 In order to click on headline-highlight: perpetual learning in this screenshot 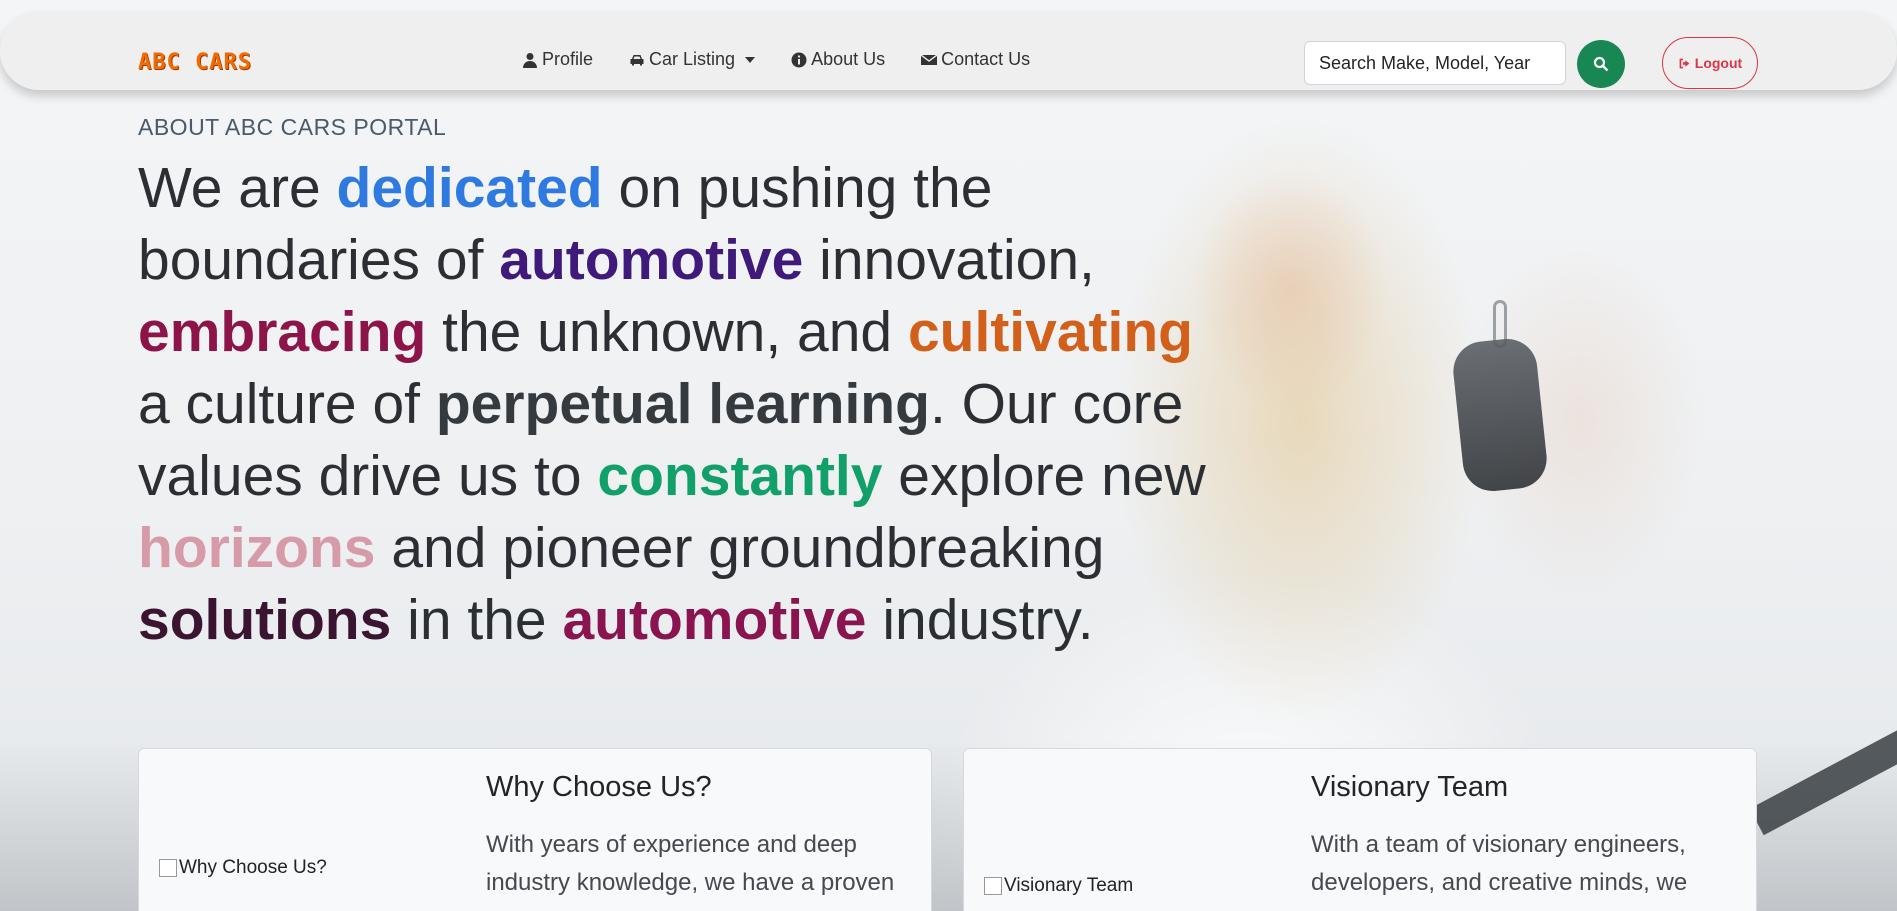, I will do `click(682, 404)`.